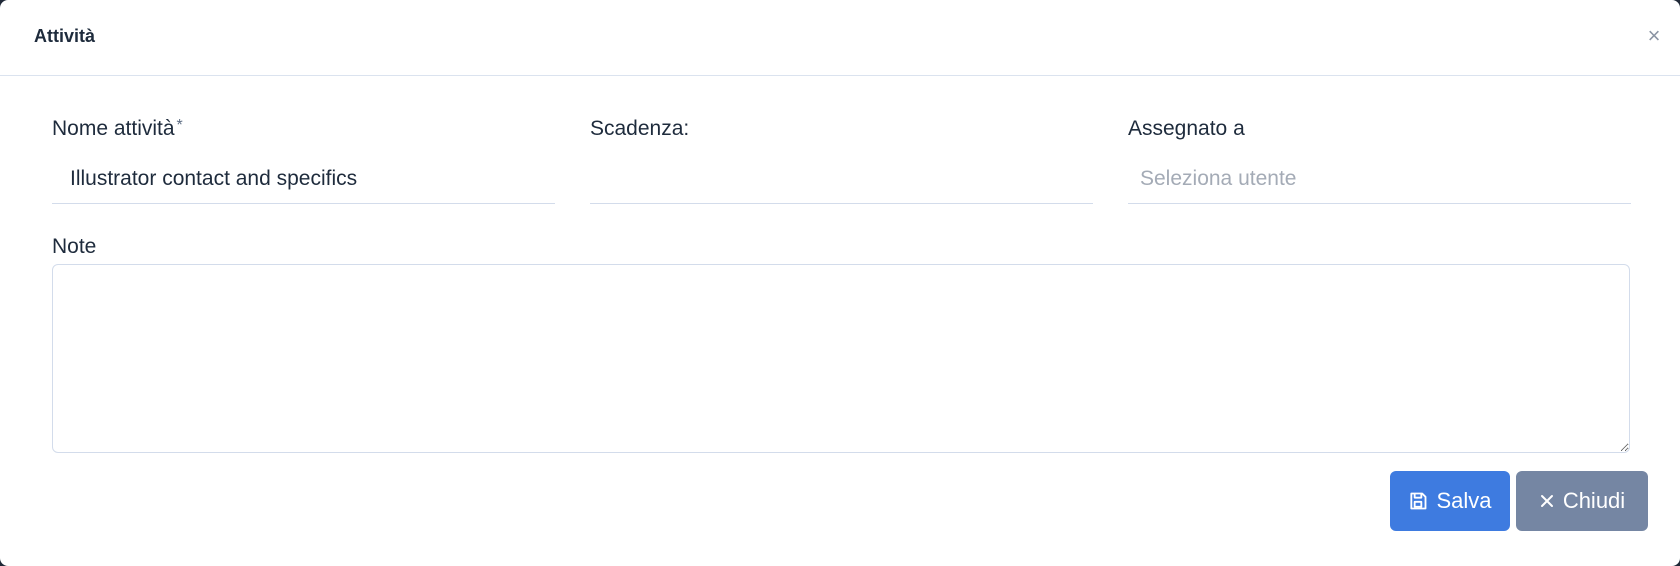 This screenshot has height=566, width=1680. I want to click on modal-header: Attività ×, so click(840, 38).